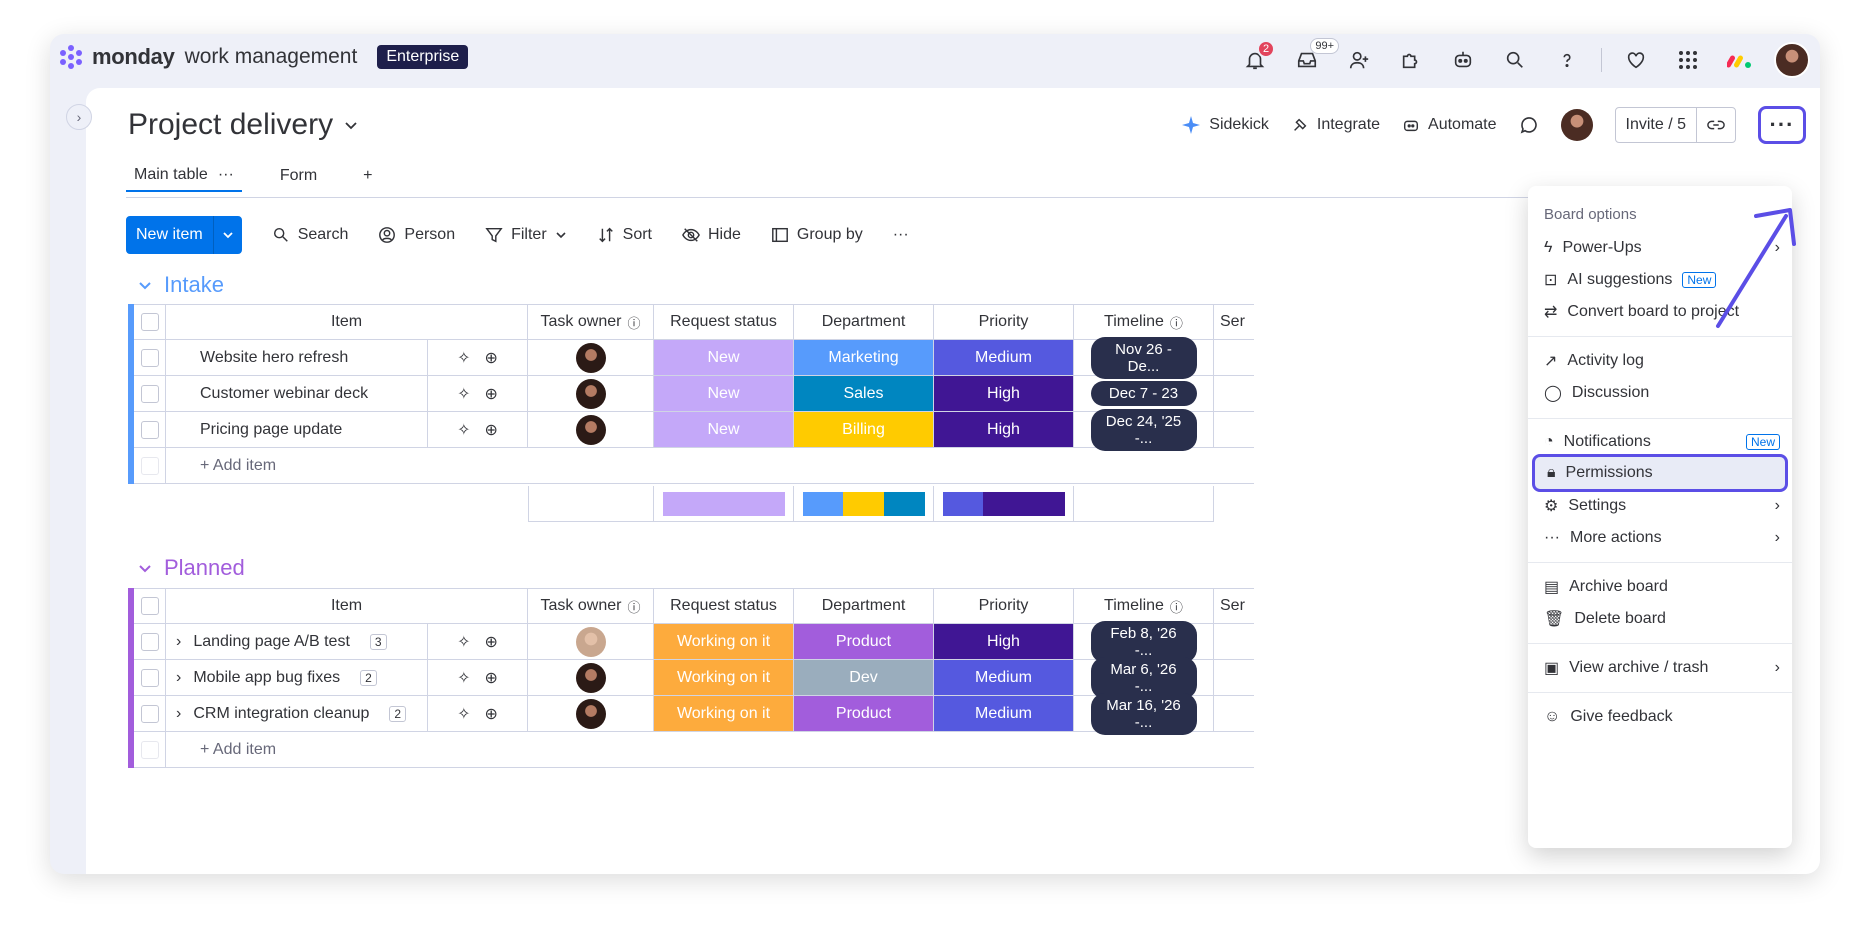 The width and height of the screenshot is (1870, 940). Describe the element at coordinates (1662, 506) in the screenshot. I see `menu-item-settings: ⚙ Settings ›` at that location.